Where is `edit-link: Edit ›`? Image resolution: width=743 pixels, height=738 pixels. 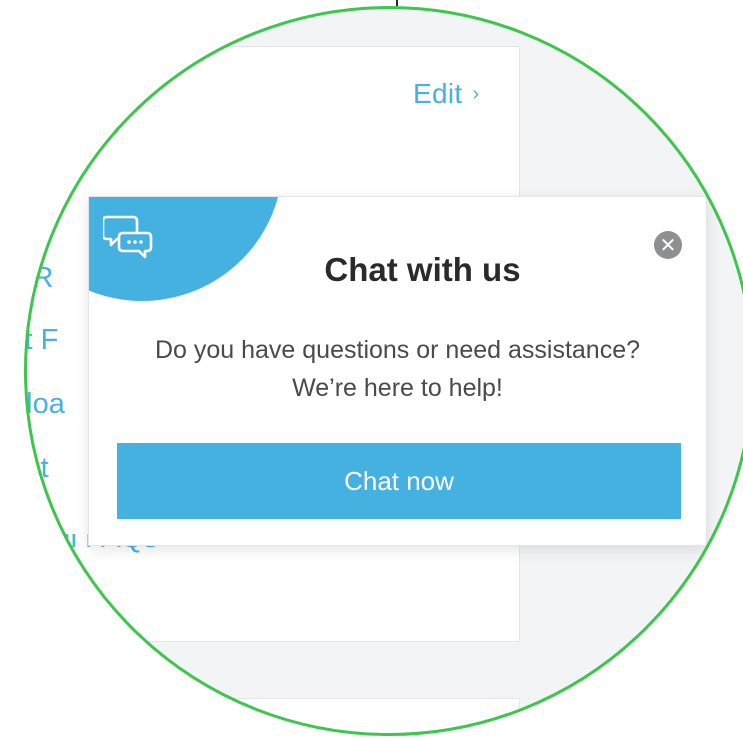 edit-link: Edit › is located at coordinates (446, 94).